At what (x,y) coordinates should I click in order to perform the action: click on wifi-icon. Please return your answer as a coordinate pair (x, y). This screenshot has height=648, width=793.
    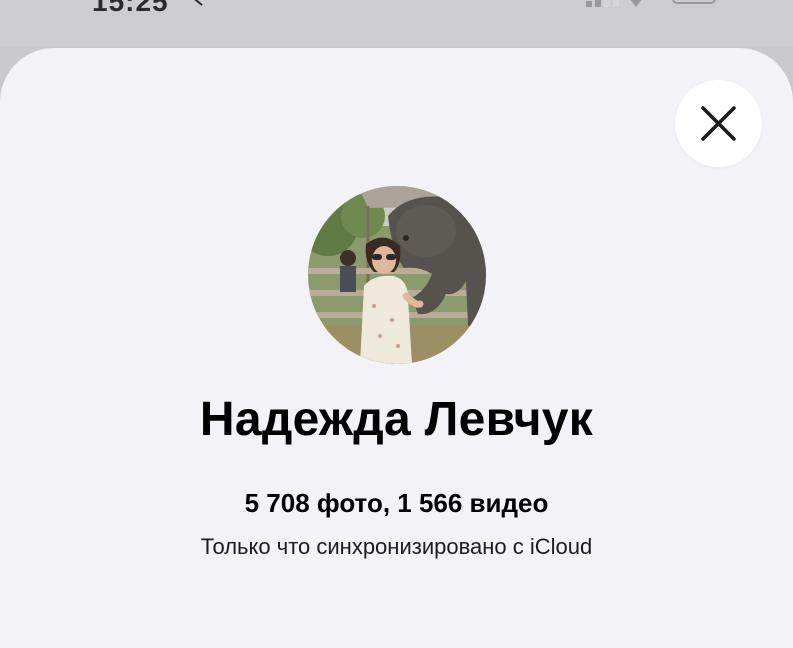
    Looking at the image, I should click on (636, 3).